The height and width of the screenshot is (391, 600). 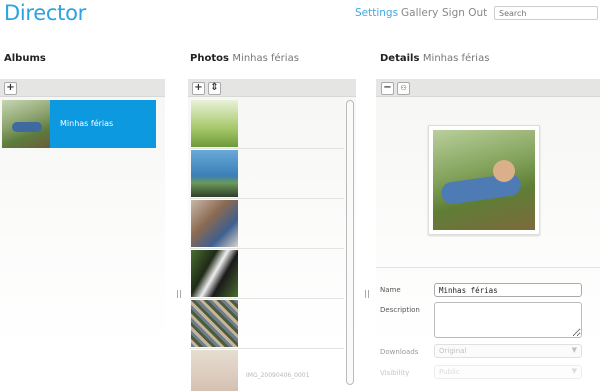 What do you see at coordinates (87, 123) in the screenshot?
I see `album-label: Minhas férias` at bounding box center [87, 123].